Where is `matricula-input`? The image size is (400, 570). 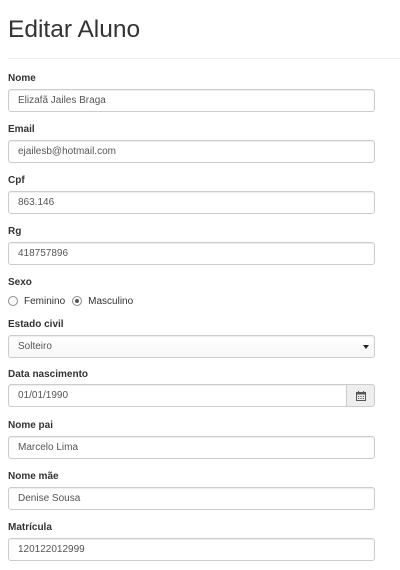 matricula-input is located at coordinates (191, 549).